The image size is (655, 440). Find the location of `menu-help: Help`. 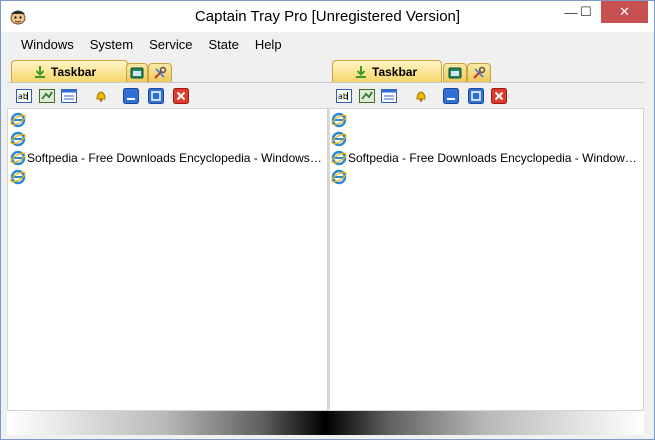

menu-help: Help is located at coordinates (268, 44).